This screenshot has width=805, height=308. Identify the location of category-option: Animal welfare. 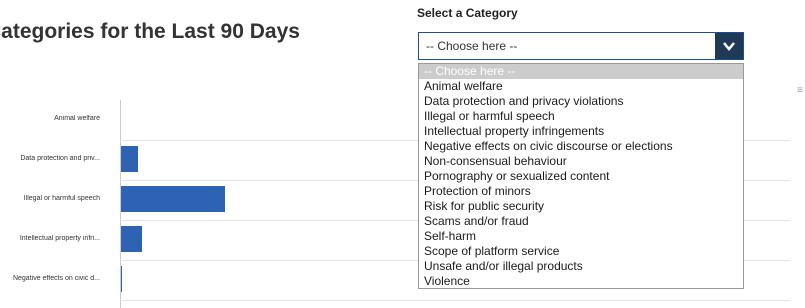
(581, 86).